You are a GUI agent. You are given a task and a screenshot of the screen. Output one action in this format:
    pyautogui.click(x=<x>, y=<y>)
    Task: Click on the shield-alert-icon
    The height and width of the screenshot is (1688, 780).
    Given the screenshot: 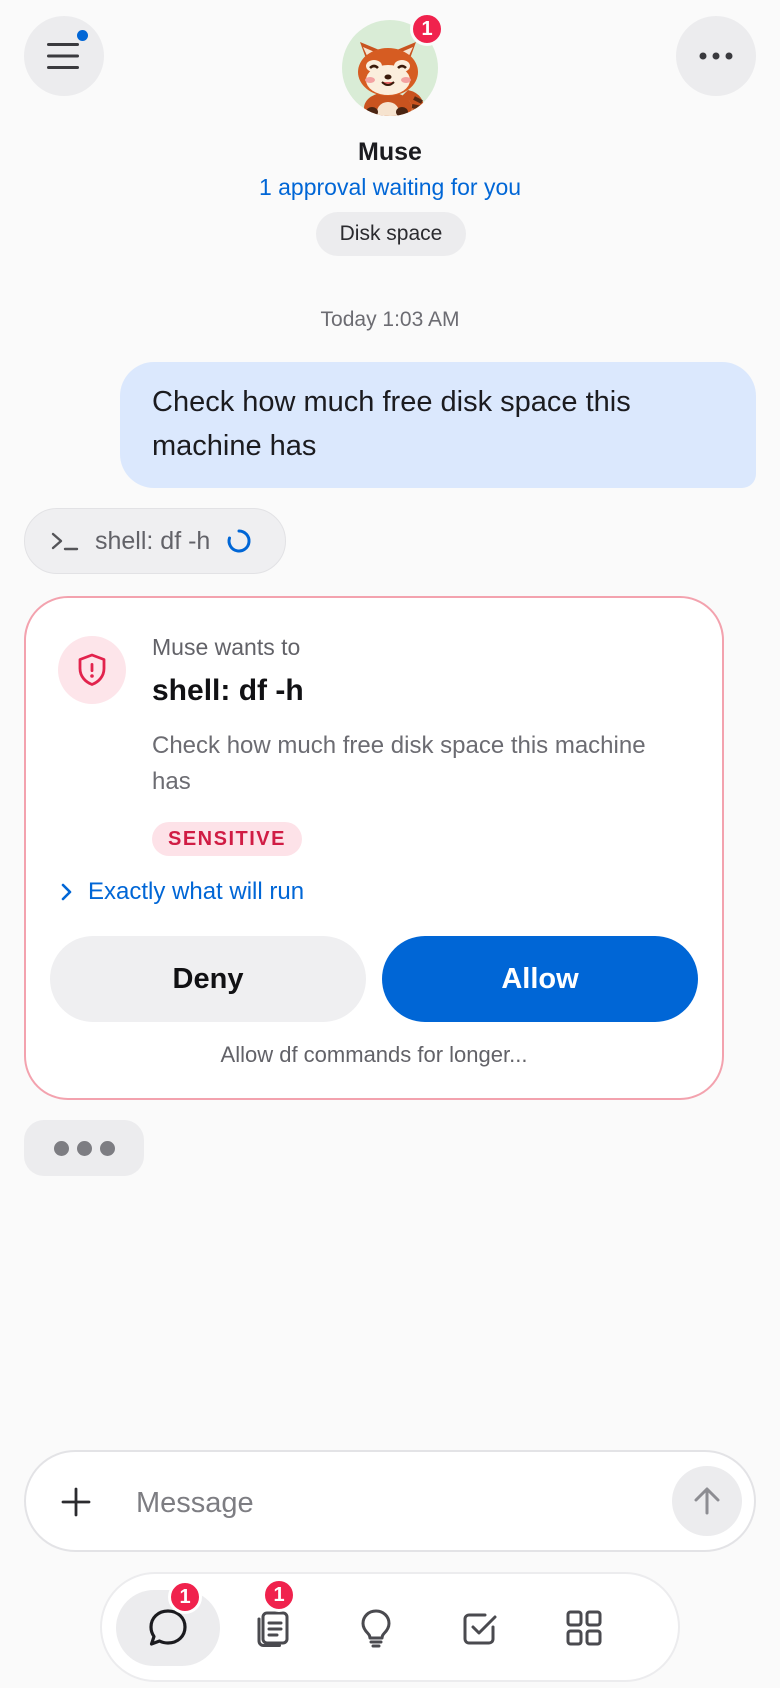 What is the action you would take?
    pyautogui.click(x=92, y=669)
    